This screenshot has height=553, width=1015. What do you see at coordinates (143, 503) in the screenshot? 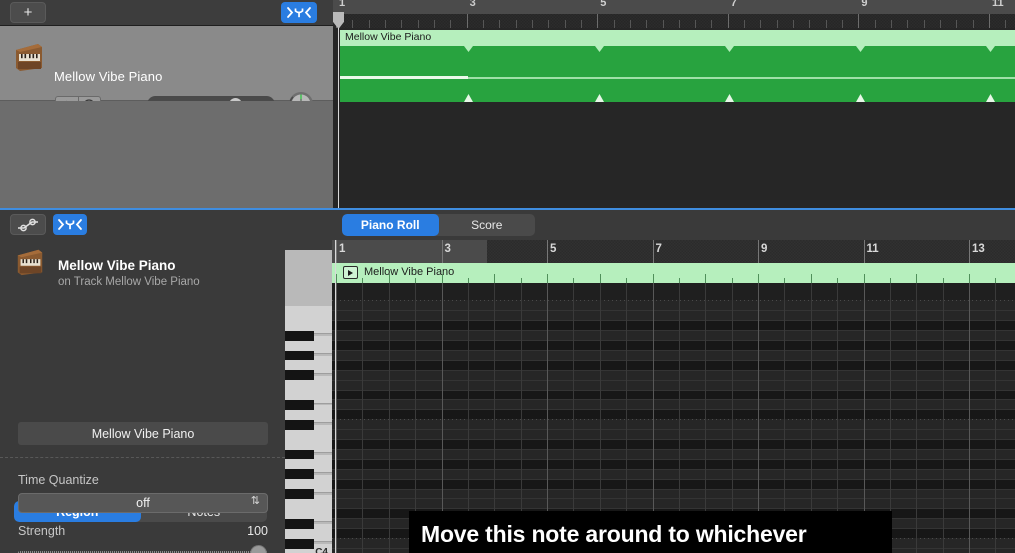
I see `time-quantize-popup: off ⇅` at bounding box center [143, 503].